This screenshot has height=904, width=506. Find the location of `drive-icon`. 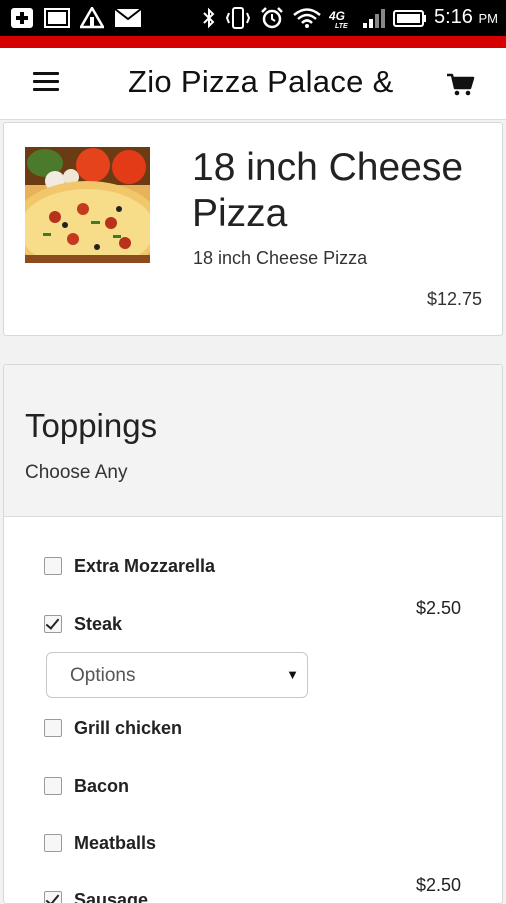

drive-icon is located at coordinates (92, 18).